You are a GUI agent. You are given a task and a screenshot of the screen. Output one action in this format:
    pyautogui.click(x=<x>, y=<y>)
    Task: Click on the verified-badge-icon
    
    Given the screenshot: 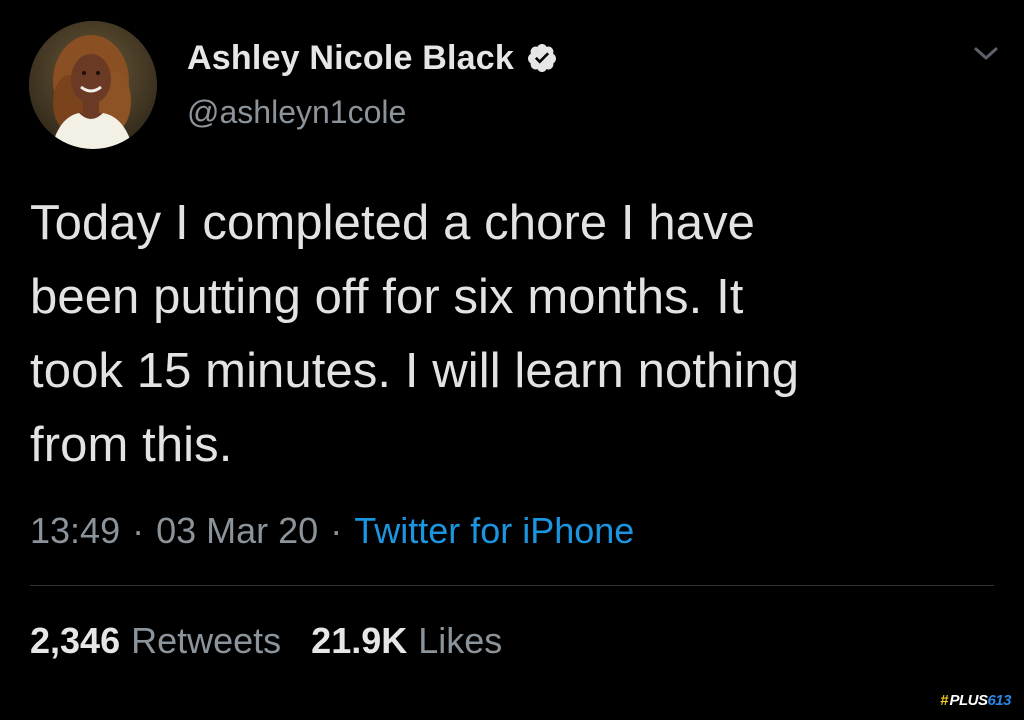 What is the action you would take?
    pyautogui.click(x=542, y=58)
    